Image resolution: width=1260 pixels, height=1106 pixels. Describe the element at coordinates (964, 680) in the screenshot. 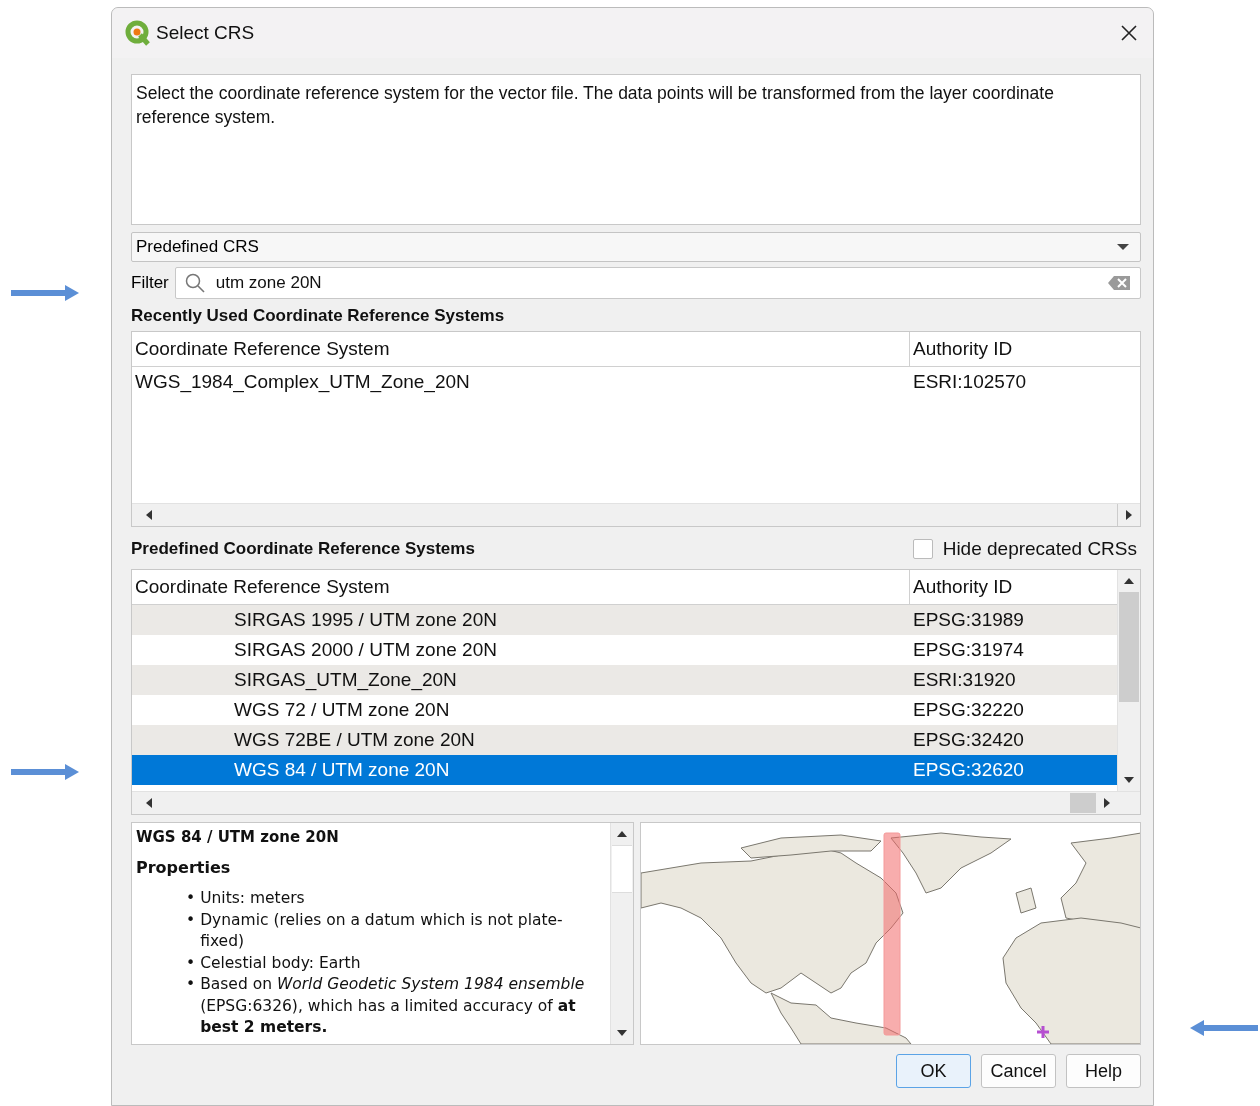

I see `table-cell-text: ESRI:31920` at that location.